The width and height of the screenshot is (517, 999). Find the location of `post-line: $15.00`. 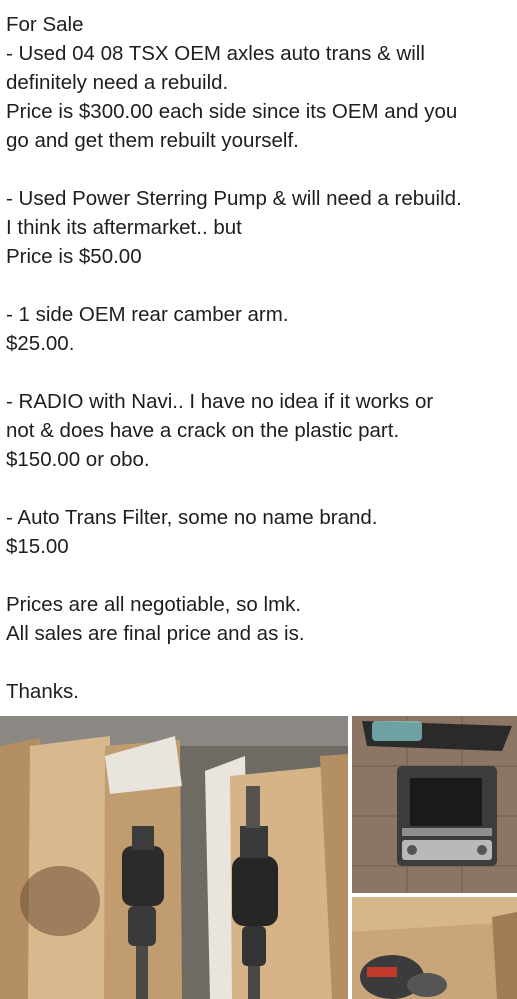

post-line: $15.00 is located at coordinates (37, 546).